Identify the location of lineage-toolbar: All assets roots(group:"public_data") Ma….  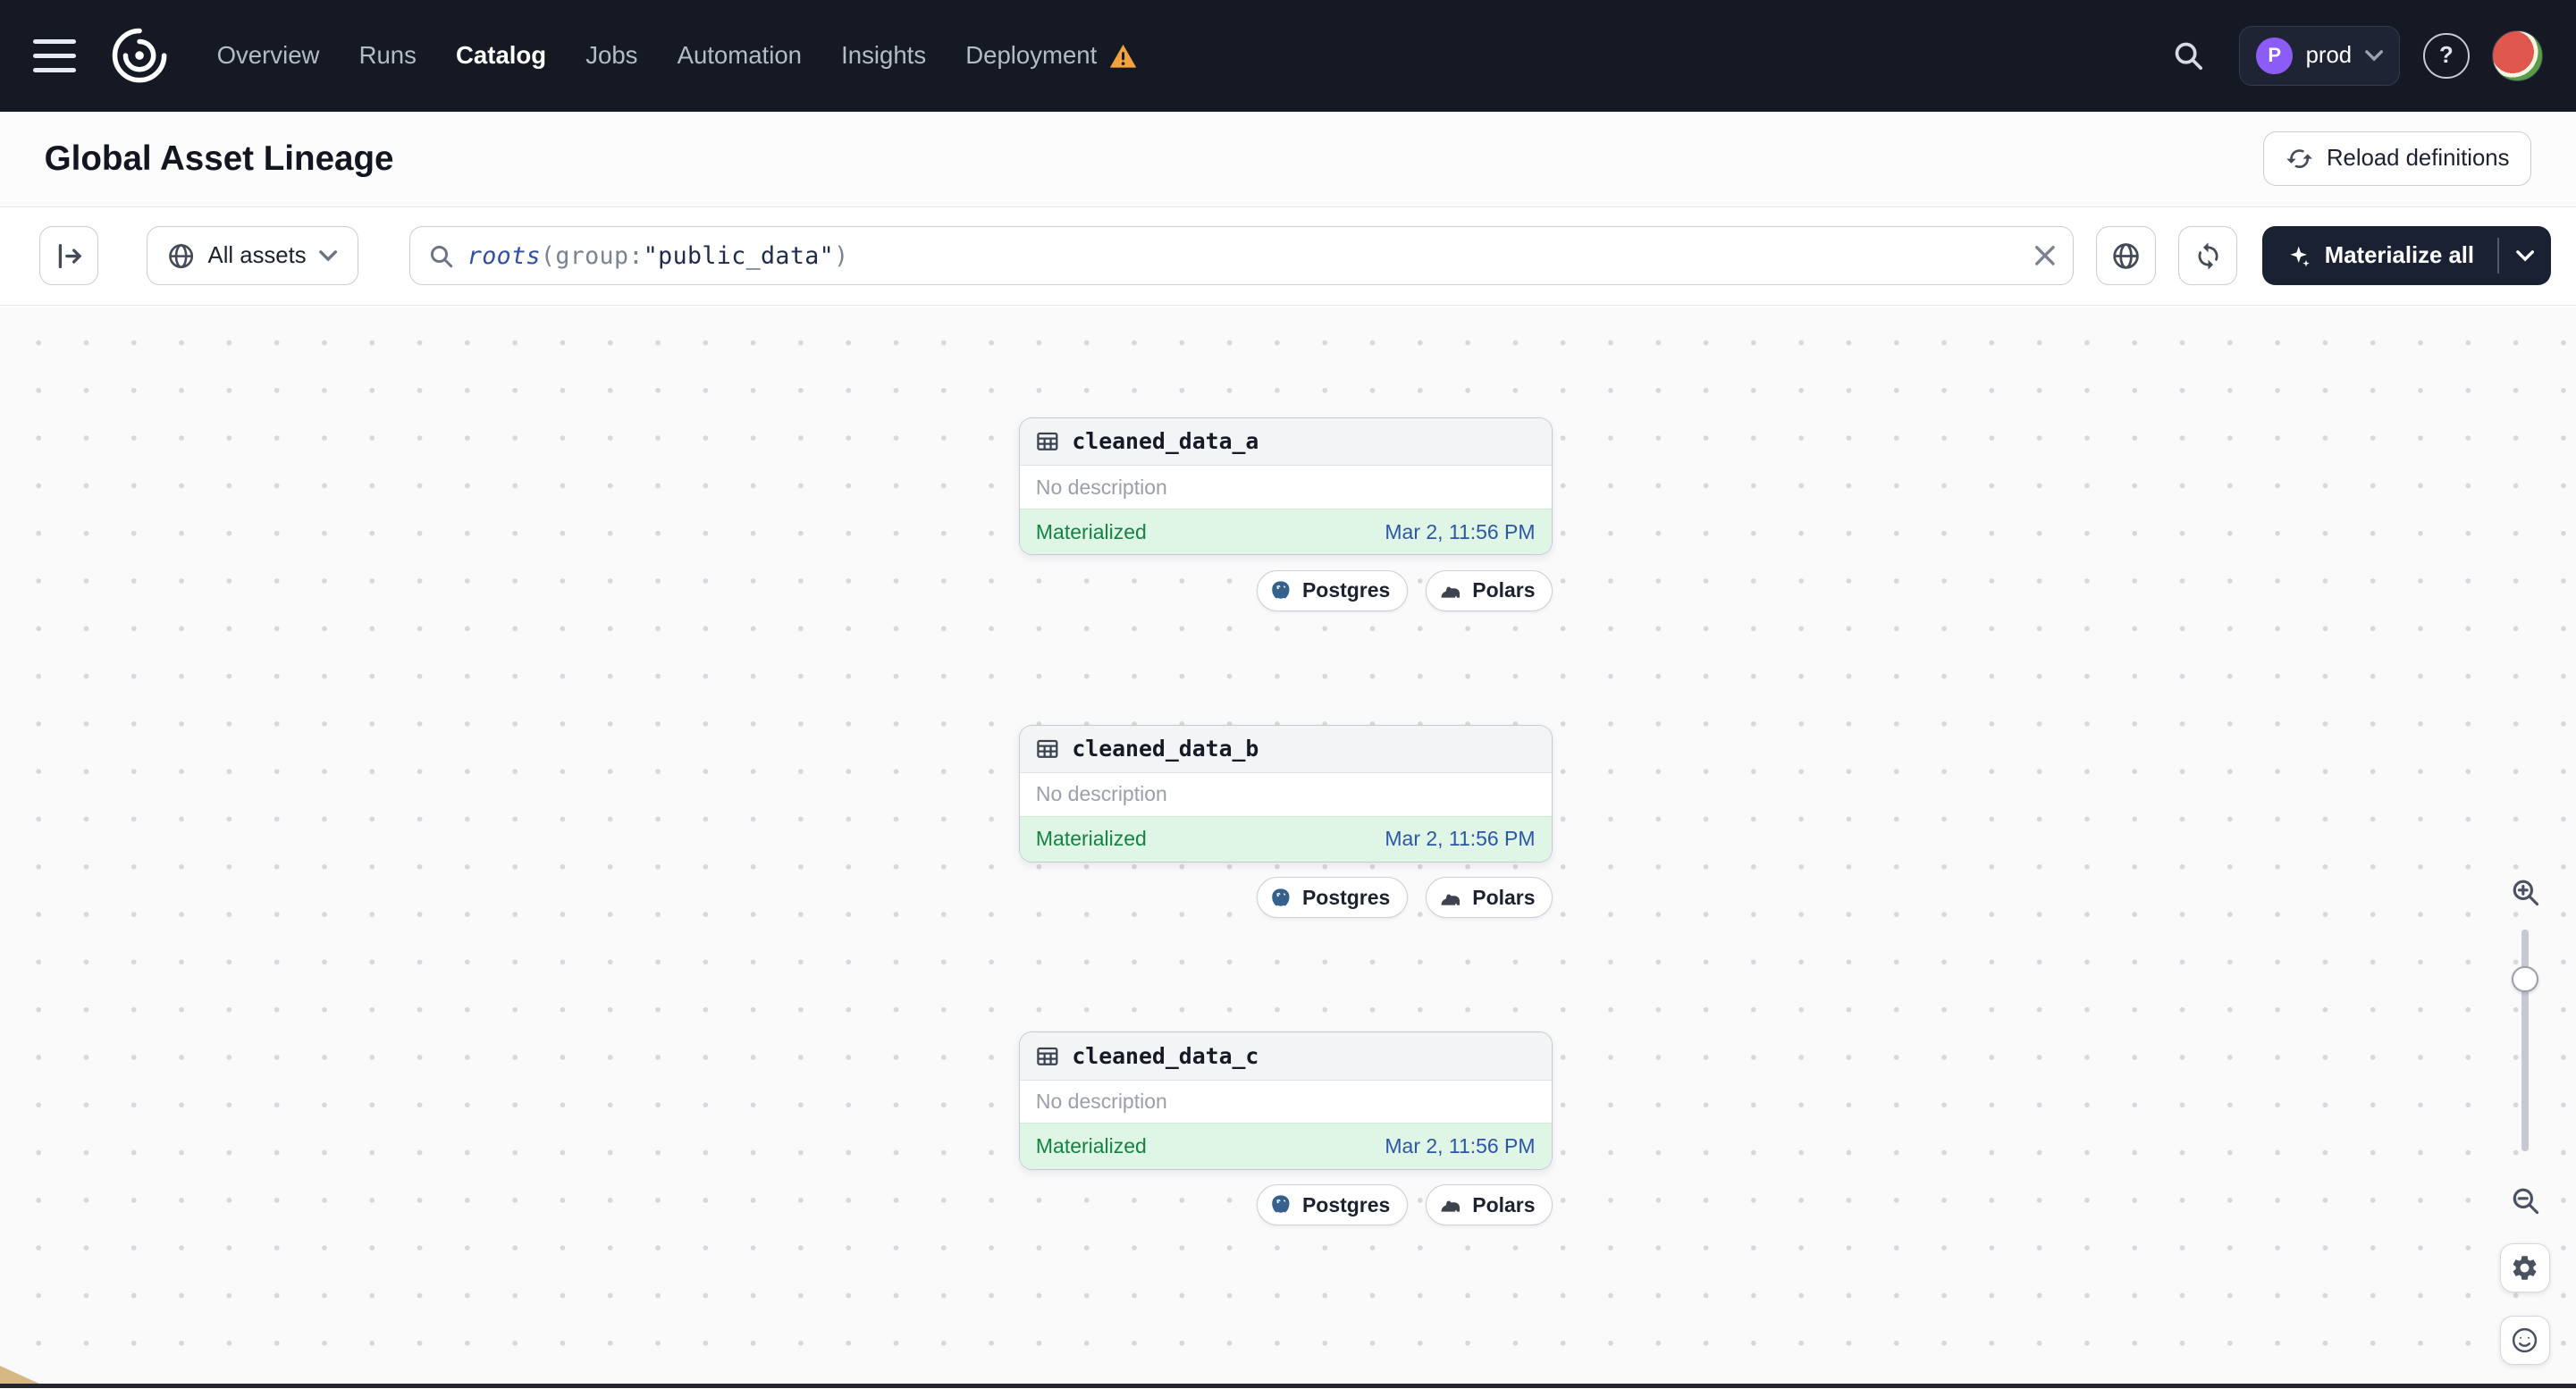
(1288, 256).